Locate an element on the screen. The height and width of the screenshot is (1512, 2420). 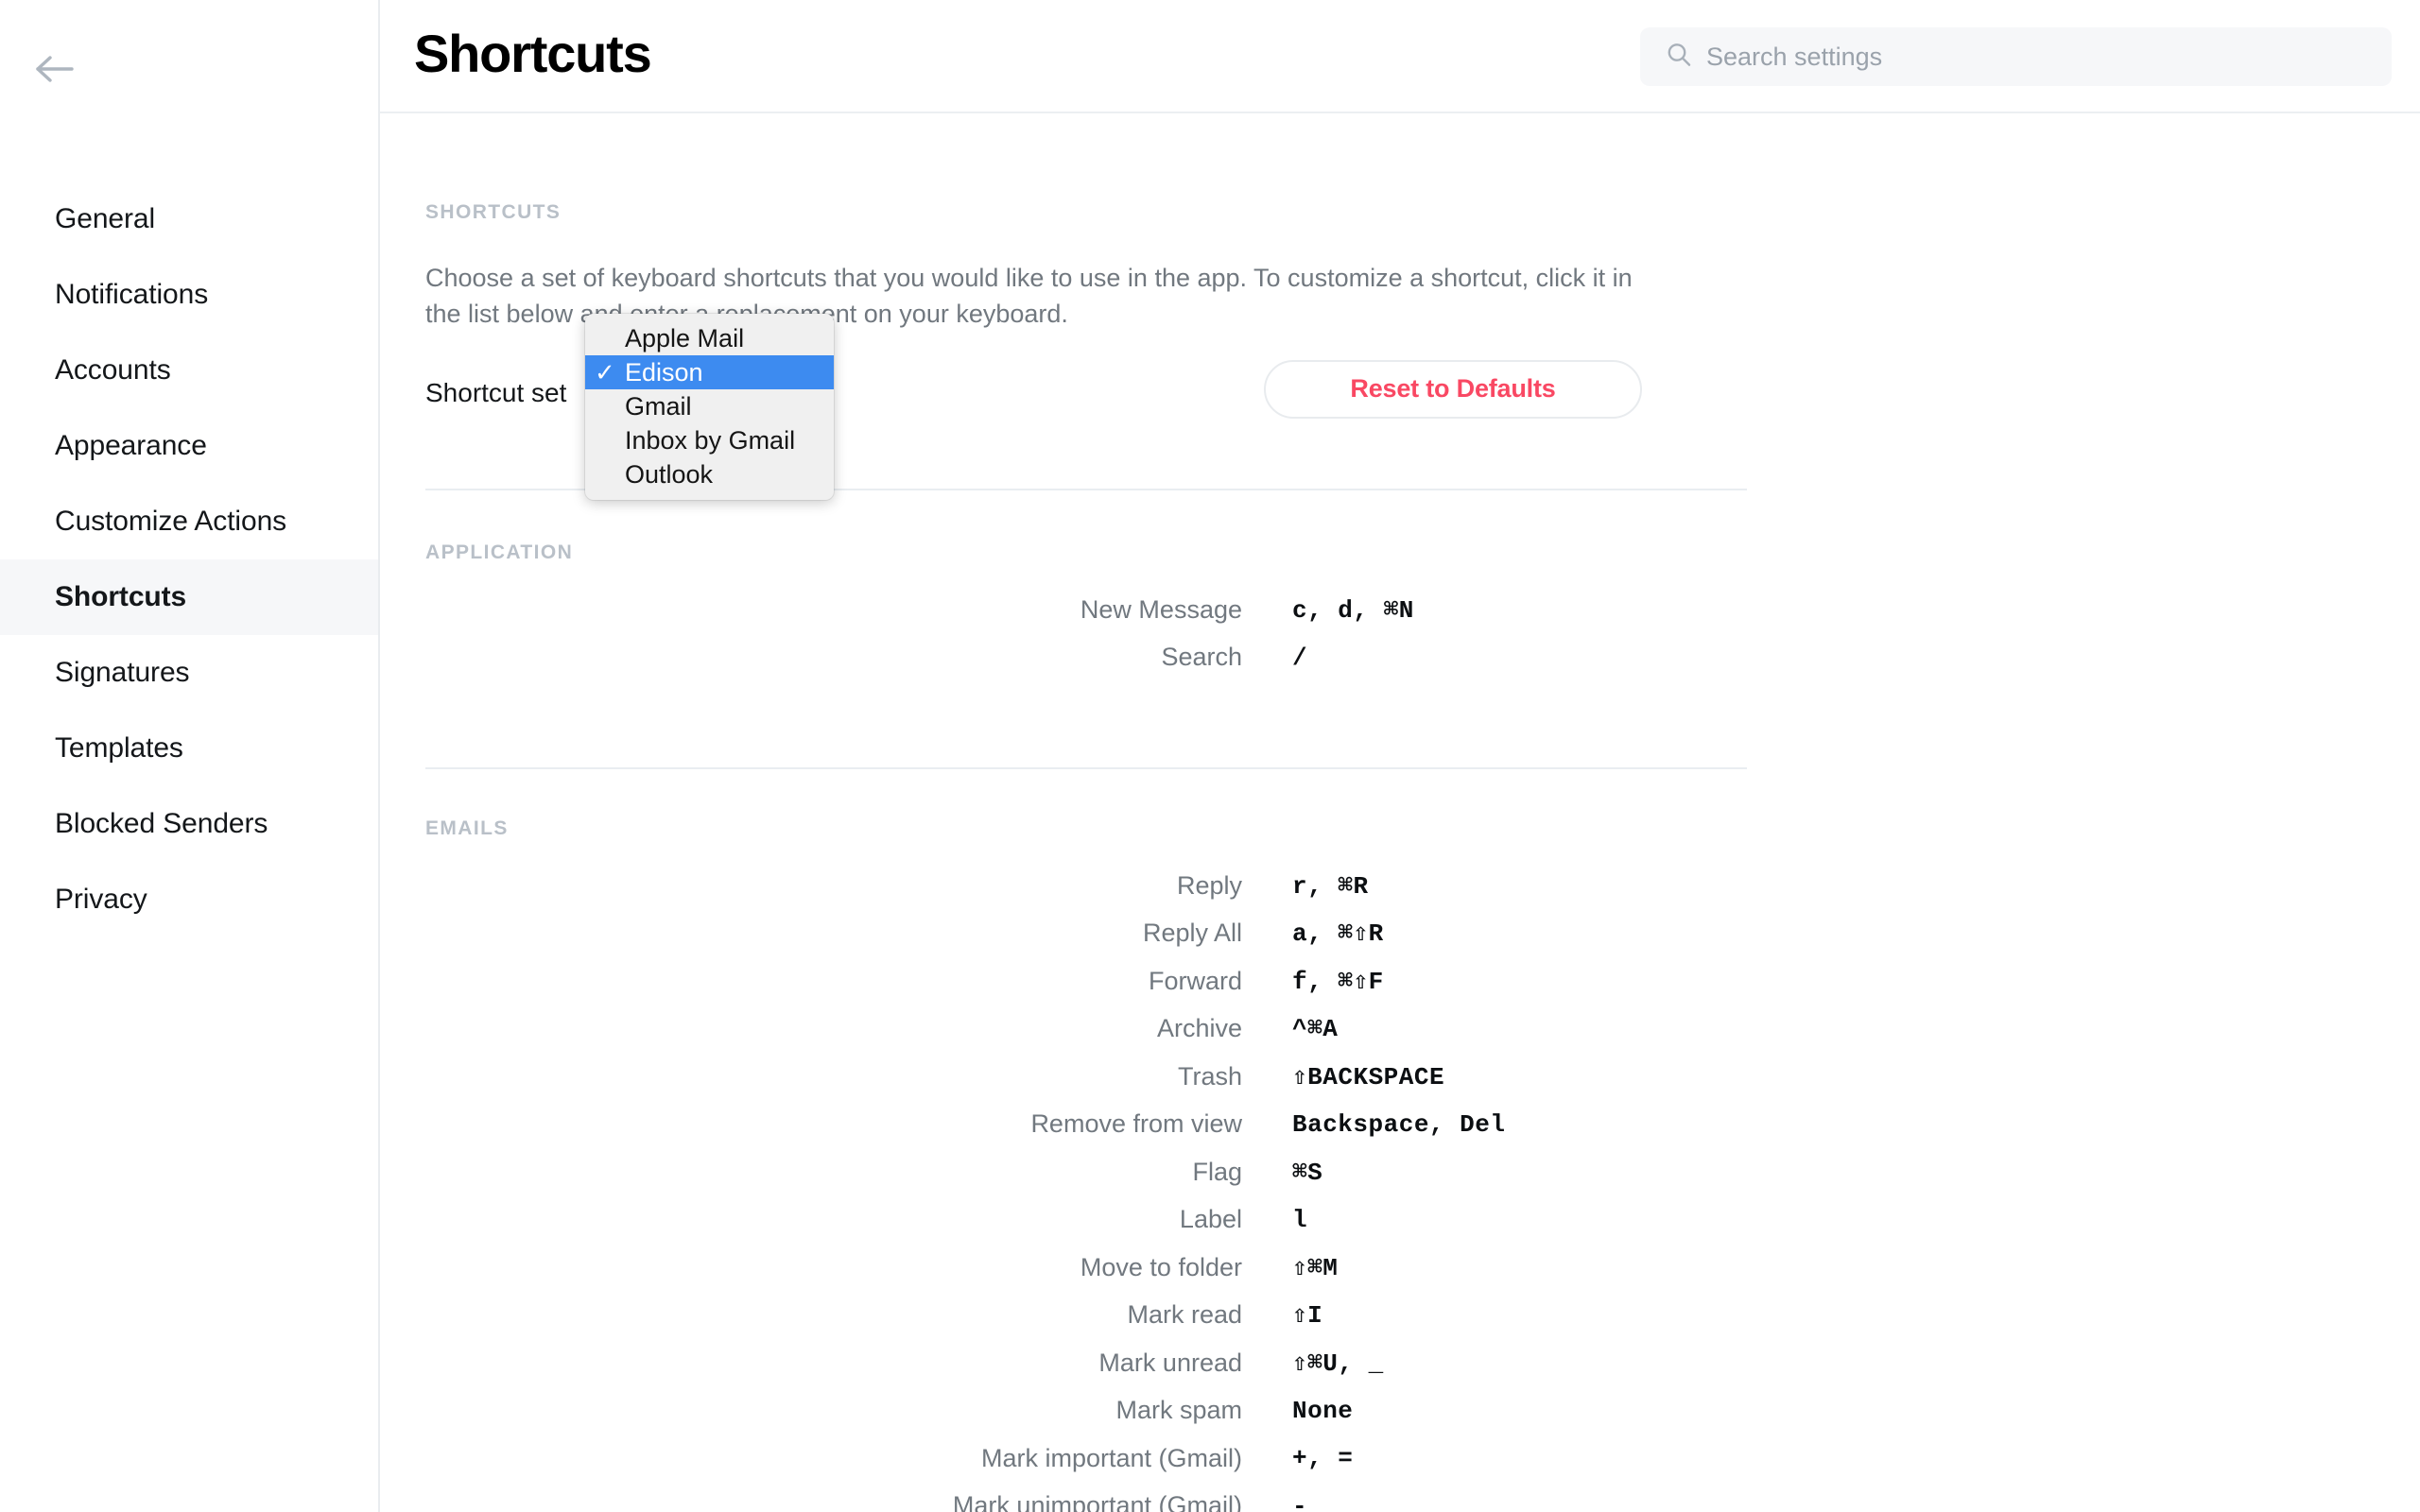
shortcut-keys: a, ⌘⇧R is located at coordinates (1338, 933).